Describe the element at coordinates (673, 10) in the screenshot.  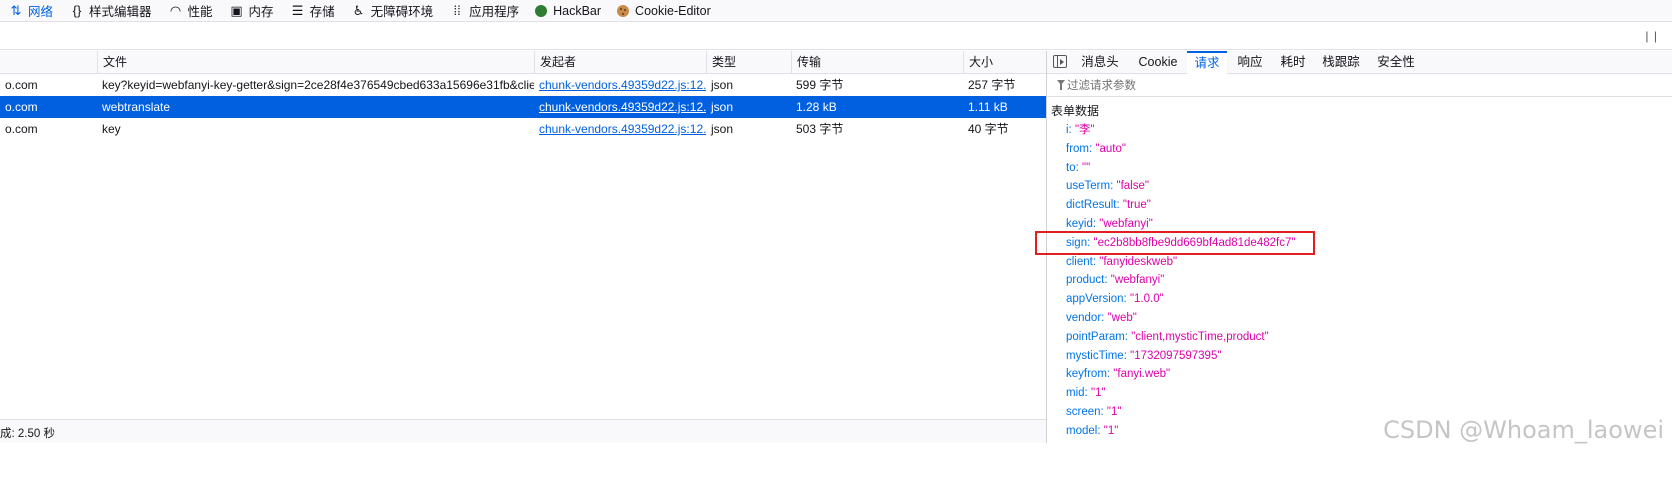
I see `tab-cookie-editor-label: Cookie-Editor` at that location.